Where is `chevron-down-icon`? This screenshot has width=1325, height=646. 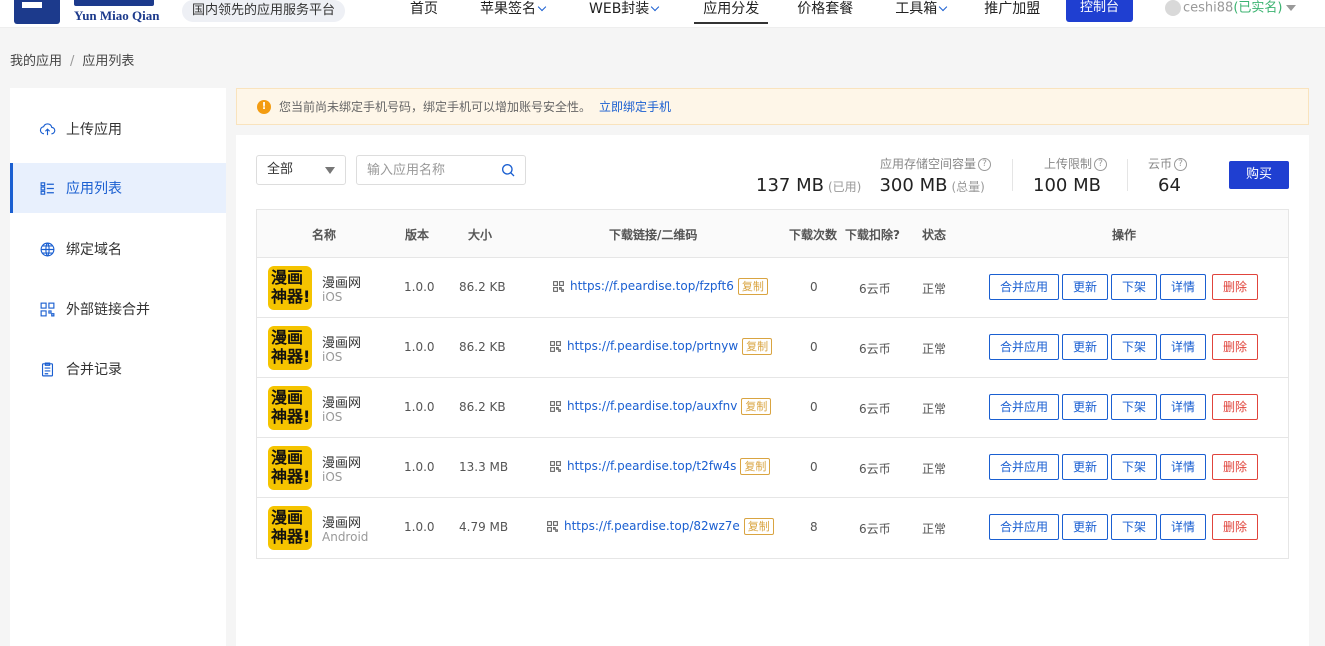 chevron-down-icon is located at coordinates (655, 7).